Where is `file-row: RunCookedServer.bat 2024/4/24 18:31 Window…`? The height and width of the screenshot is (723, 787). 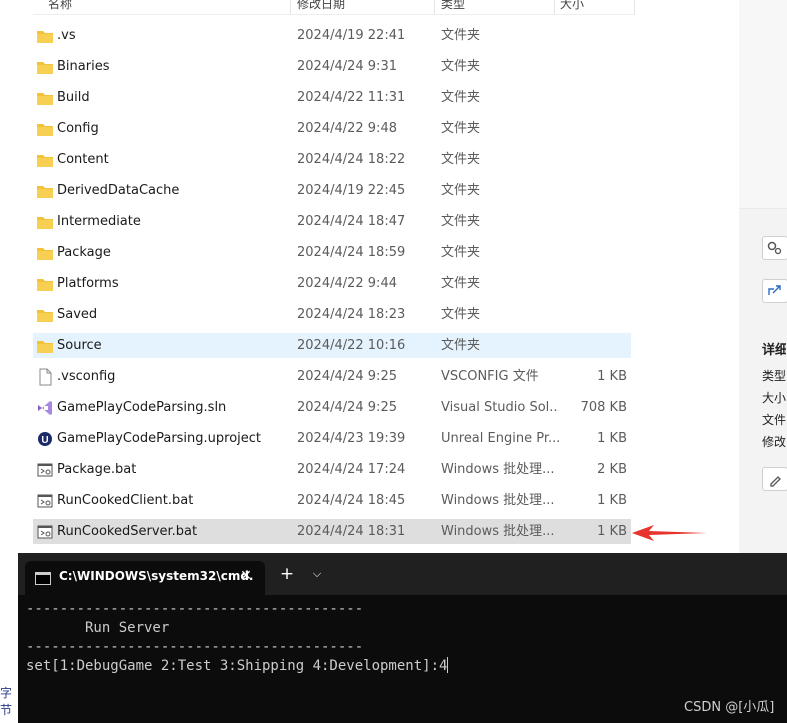
file-row: RunCookedServer.bat 2024/4/24 18:31 Window… is located at coordinates (332, 531).